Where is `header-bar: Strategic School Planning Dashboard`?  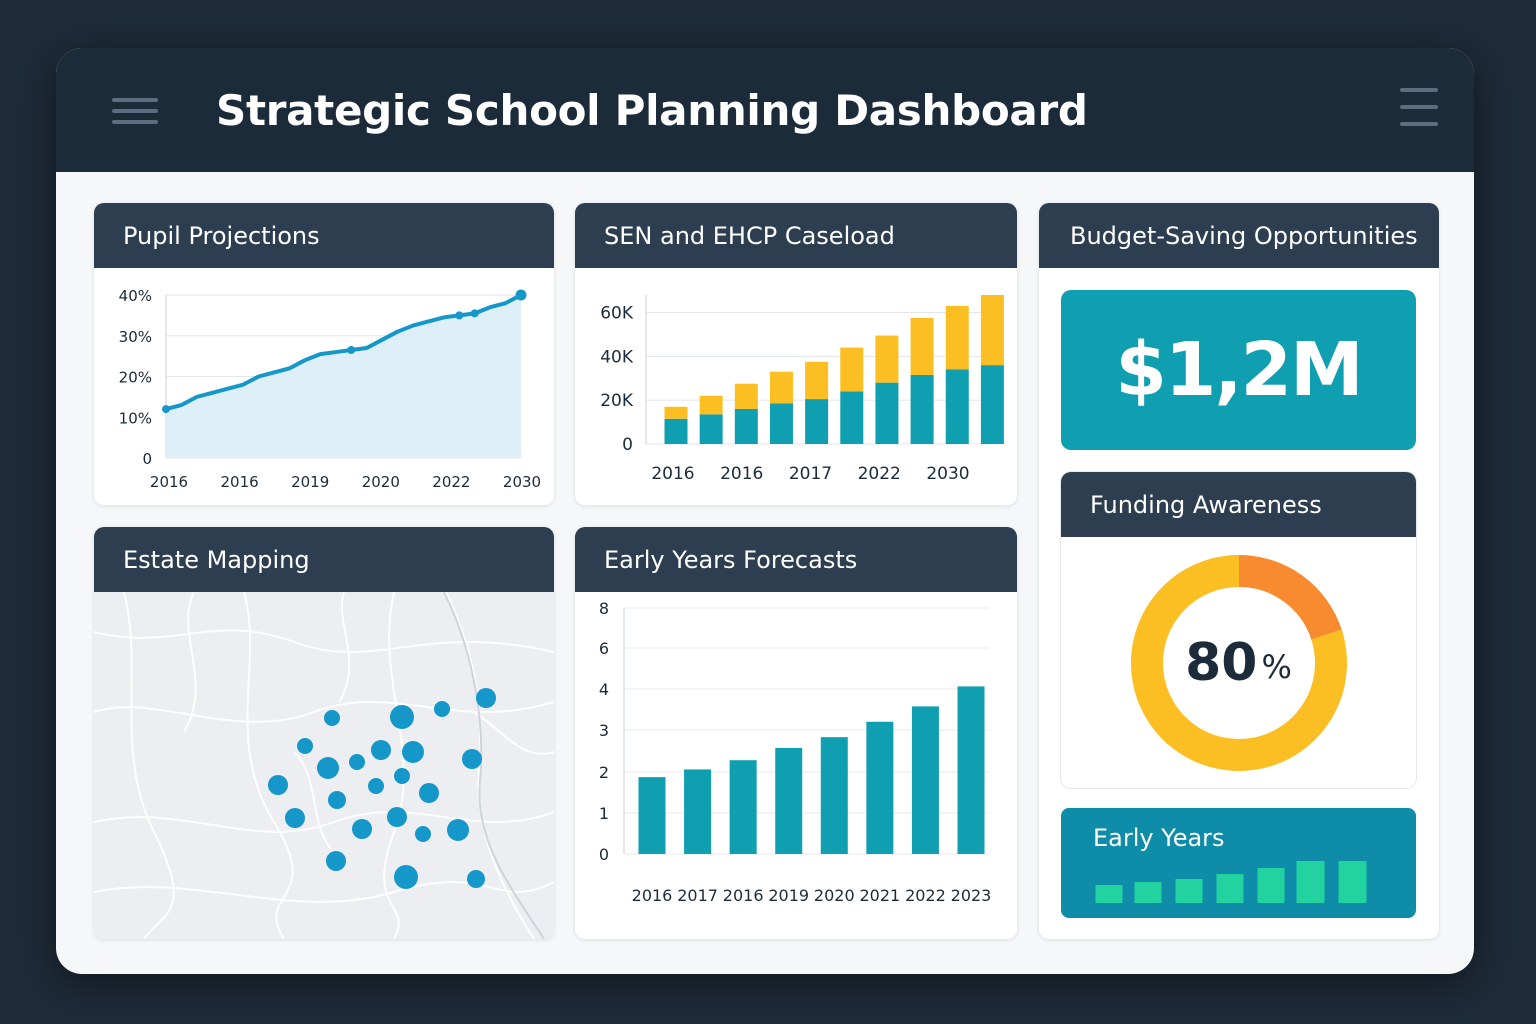
header-bar: Strategic School Planning Dashboard is located at coordinates (765, 110).